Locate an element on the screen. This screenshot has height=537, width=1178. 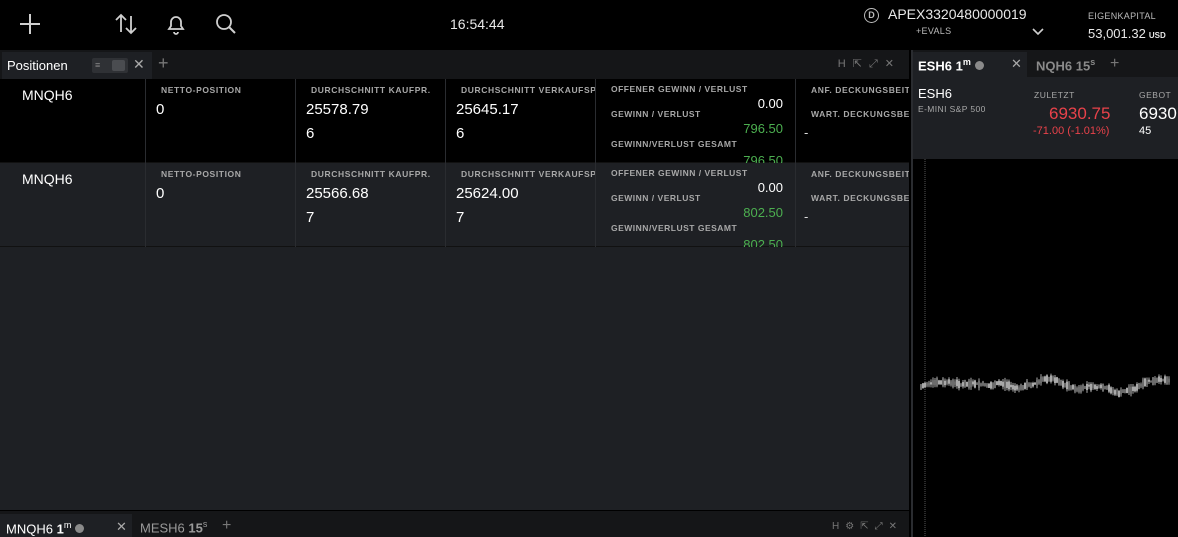
view-toggle: ≡ is located at coordinates (110, 65).